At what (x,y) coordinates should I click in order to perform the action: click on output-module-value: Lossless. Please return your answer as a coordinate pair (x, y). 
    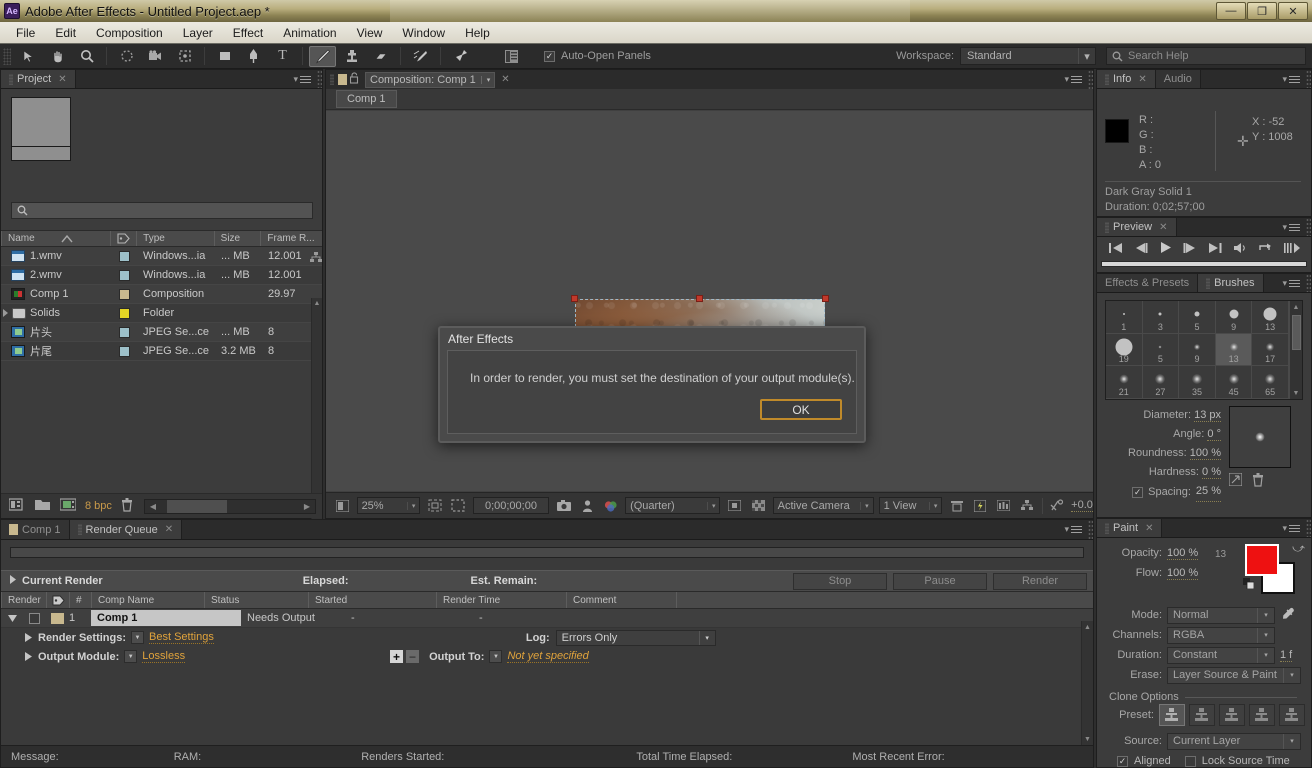
    Looking at the image, I should click on (164, 656).